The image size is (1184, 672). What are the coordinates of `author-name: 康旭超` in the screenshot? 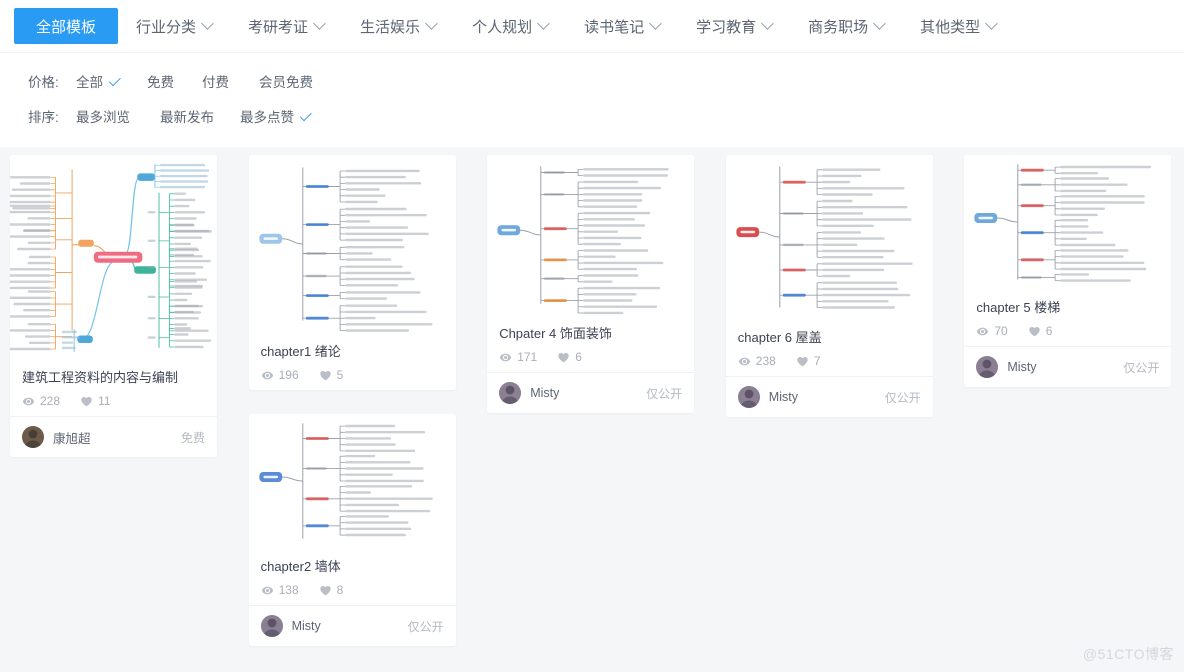 It's located at (72, 437).